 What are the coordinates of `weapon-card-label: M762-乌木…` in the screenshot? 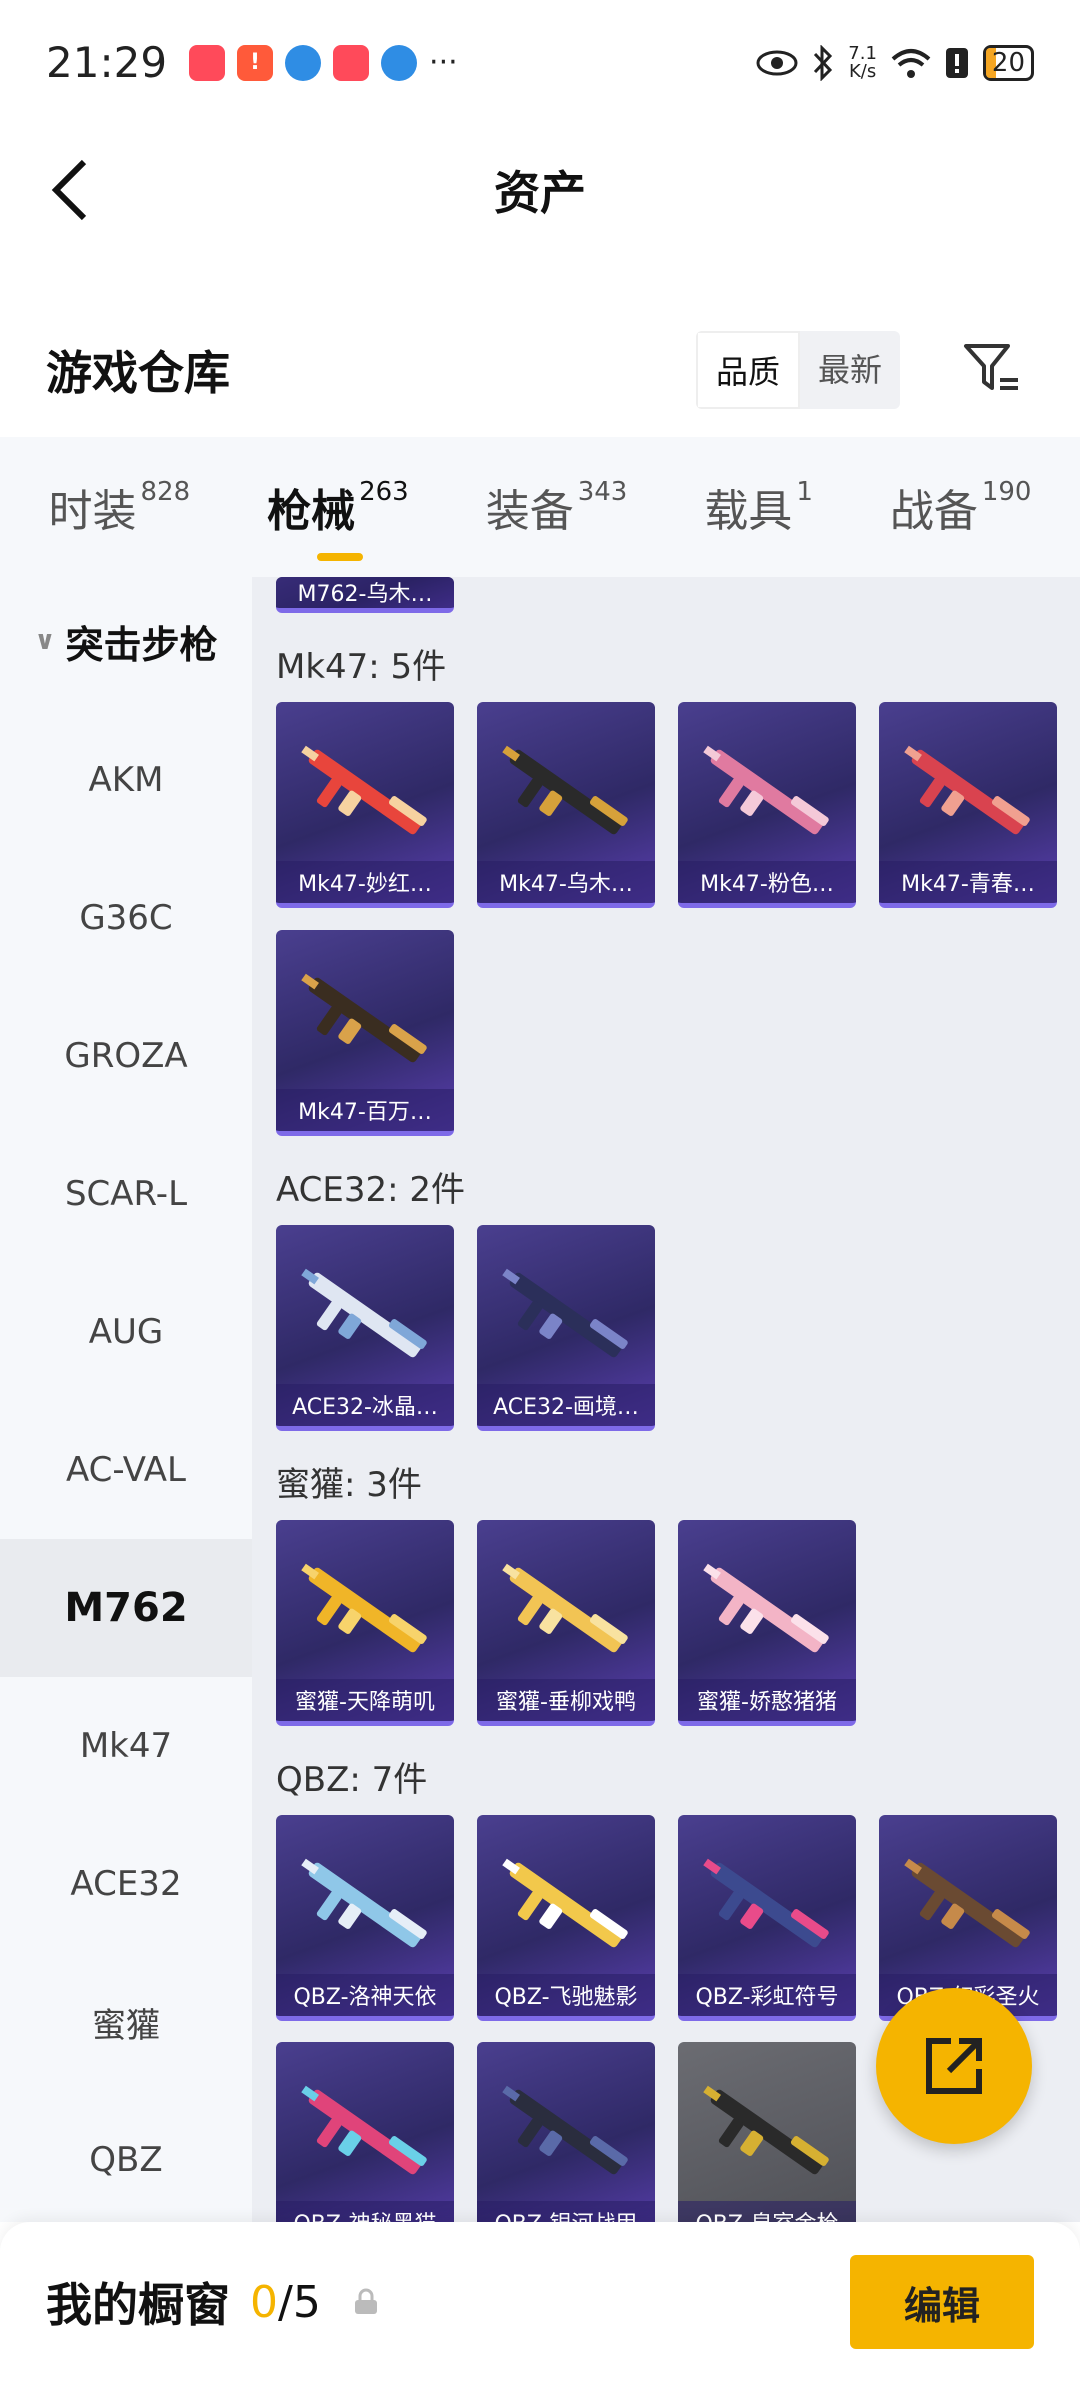 It's located at (365, 592).